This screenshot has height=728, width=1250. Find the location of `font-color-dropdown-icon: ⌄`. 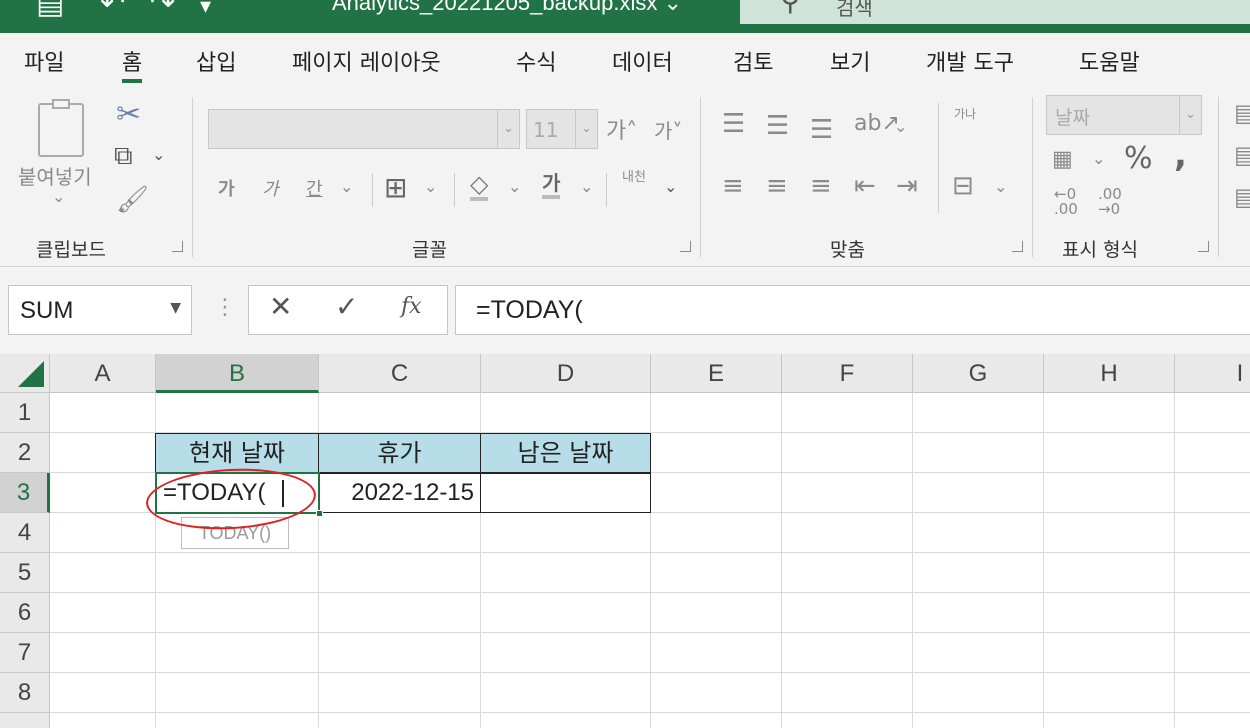

font-color-dropdown-icon: ⌄ is located at coordinates (586, 186).